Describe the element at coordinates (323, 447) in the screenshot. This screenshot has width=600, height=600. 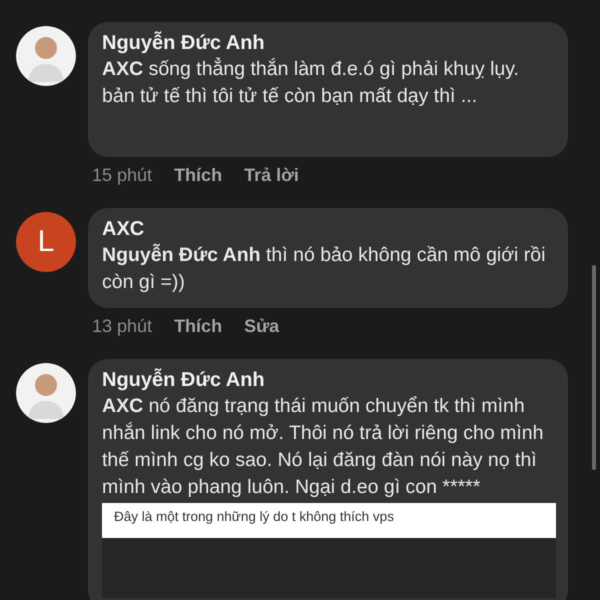
I see `comment-text: AXC nó đăng trạng thái muốn chuyển tk thì mình nhắn link cho nó mở. Thôi nó trả lời riêng cho mình thế mình cg ko sao. Nó lại đăng đàn nói này nọ thì mình vào phang luôn. Ngại d.eo gì con *****` at that location.